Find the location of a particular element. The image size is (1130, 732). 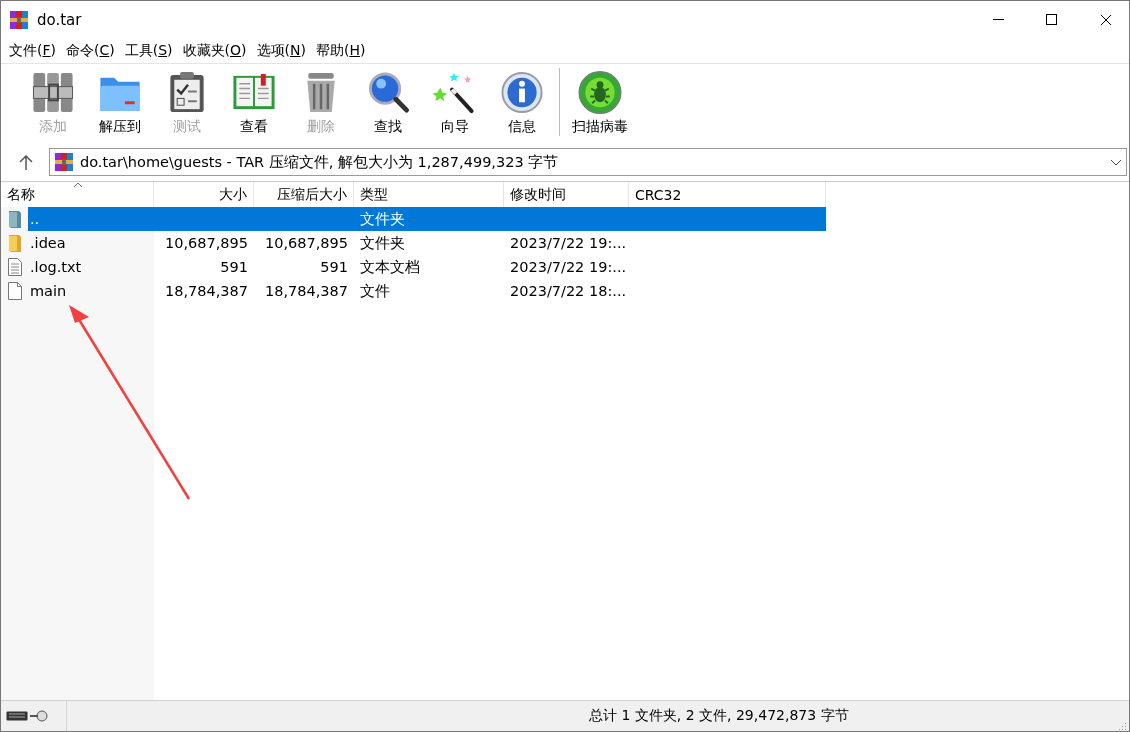

resize-grip-icon is located at coordinates (1122, 726).